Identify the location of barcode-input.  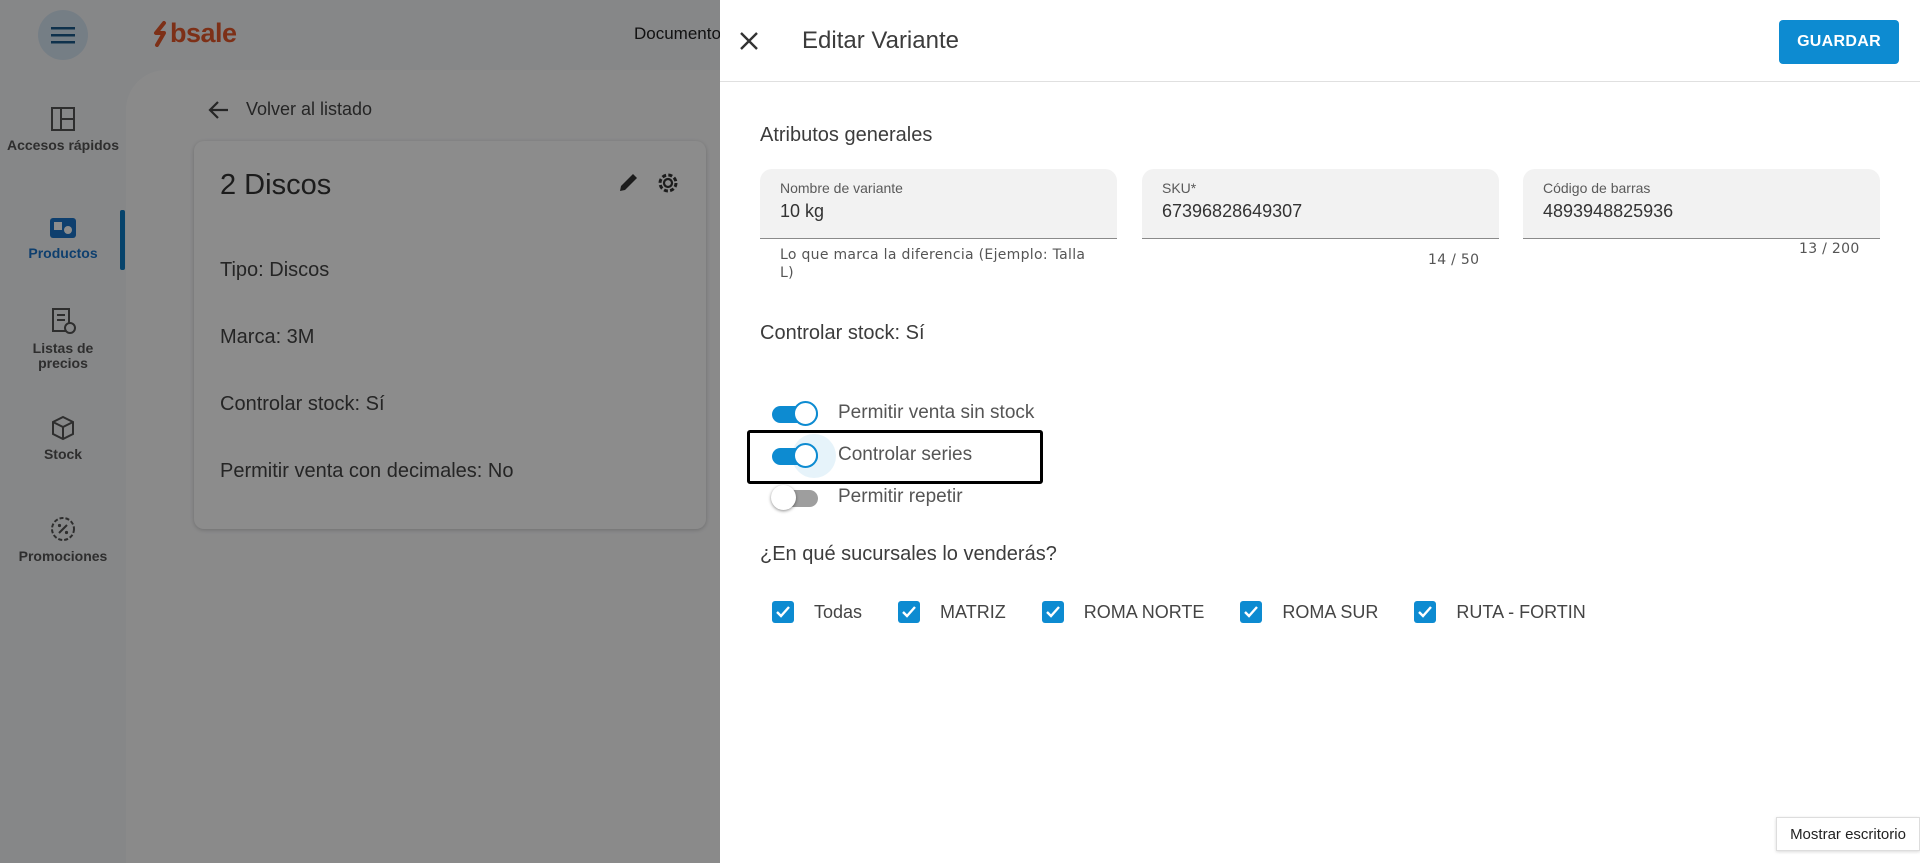
(1703, 211).